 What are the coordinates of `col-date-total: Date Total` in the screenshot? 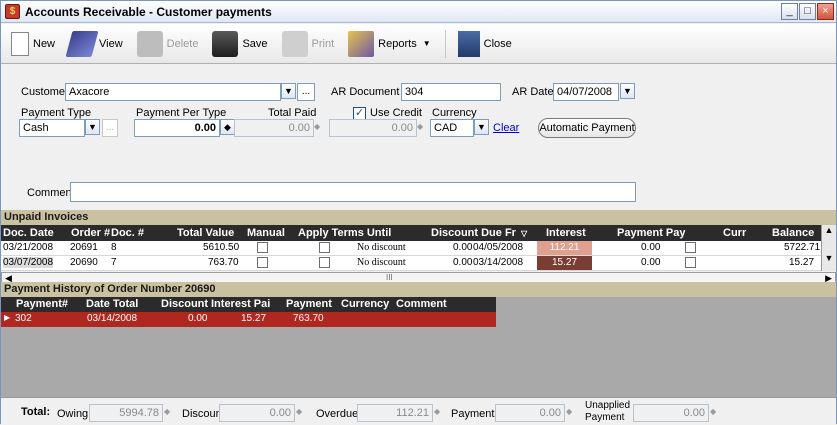 It's located at (112, 304).